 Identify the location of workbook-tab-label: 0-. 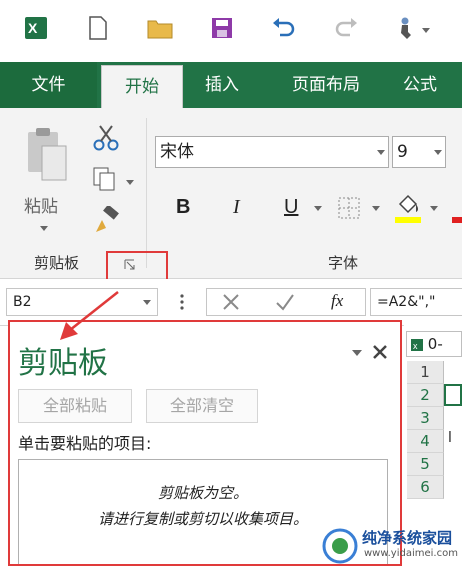
(435, 344).